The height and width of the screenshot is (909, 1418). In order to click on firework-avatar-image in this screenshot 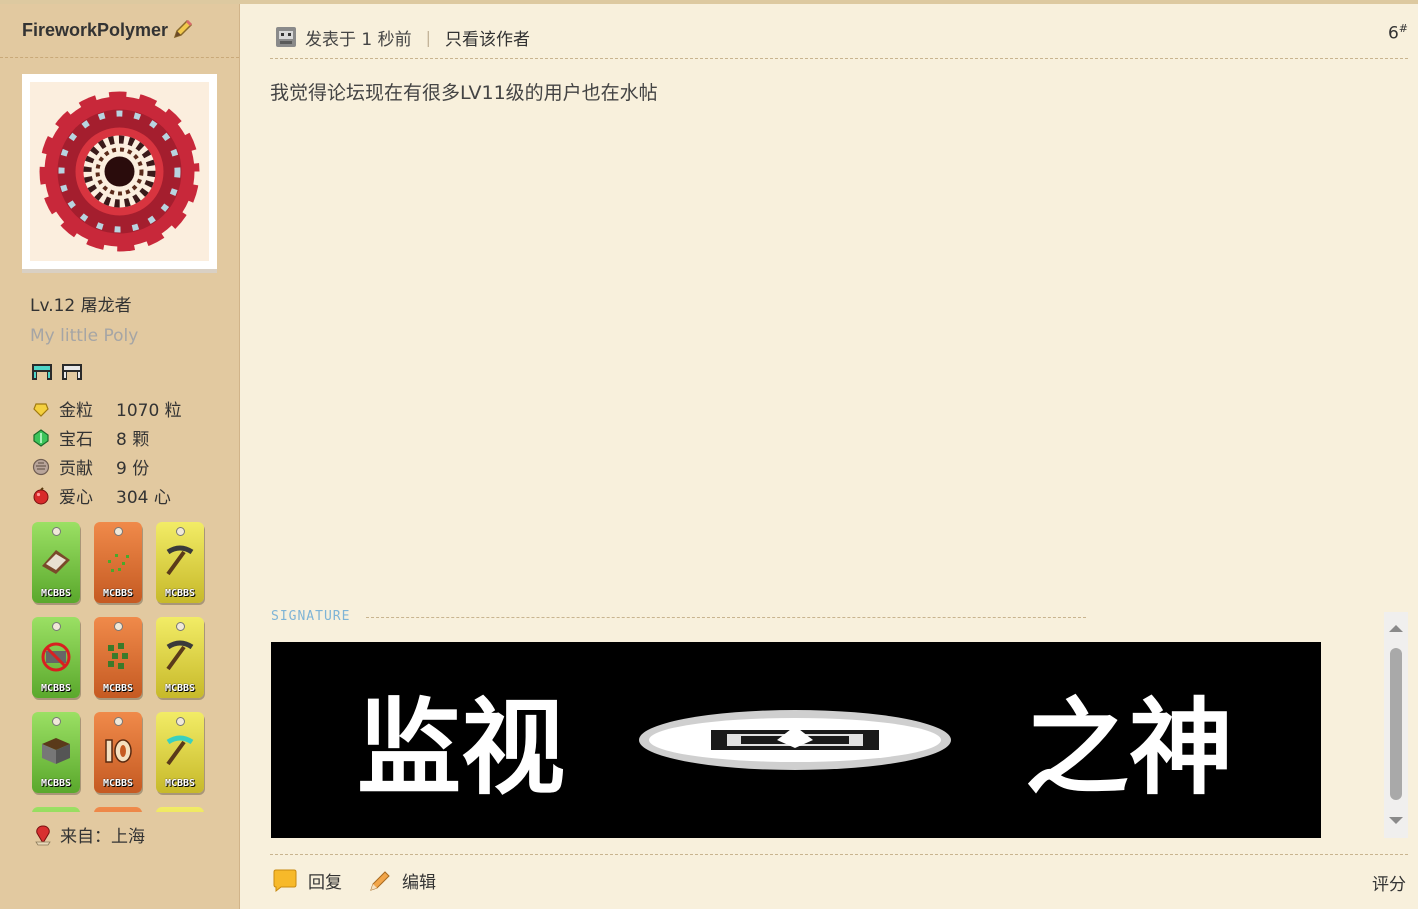, I will do `click(119, 171)`.